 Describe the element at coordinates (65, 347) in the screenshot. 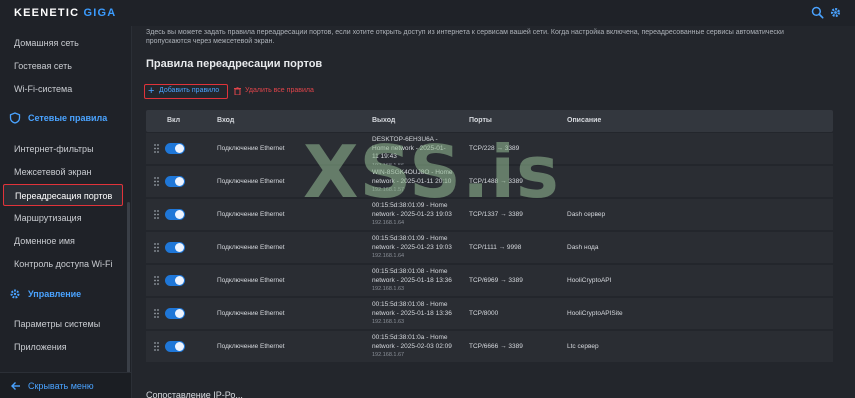

I see `sidebar-item-applications: Приложения` at that location.